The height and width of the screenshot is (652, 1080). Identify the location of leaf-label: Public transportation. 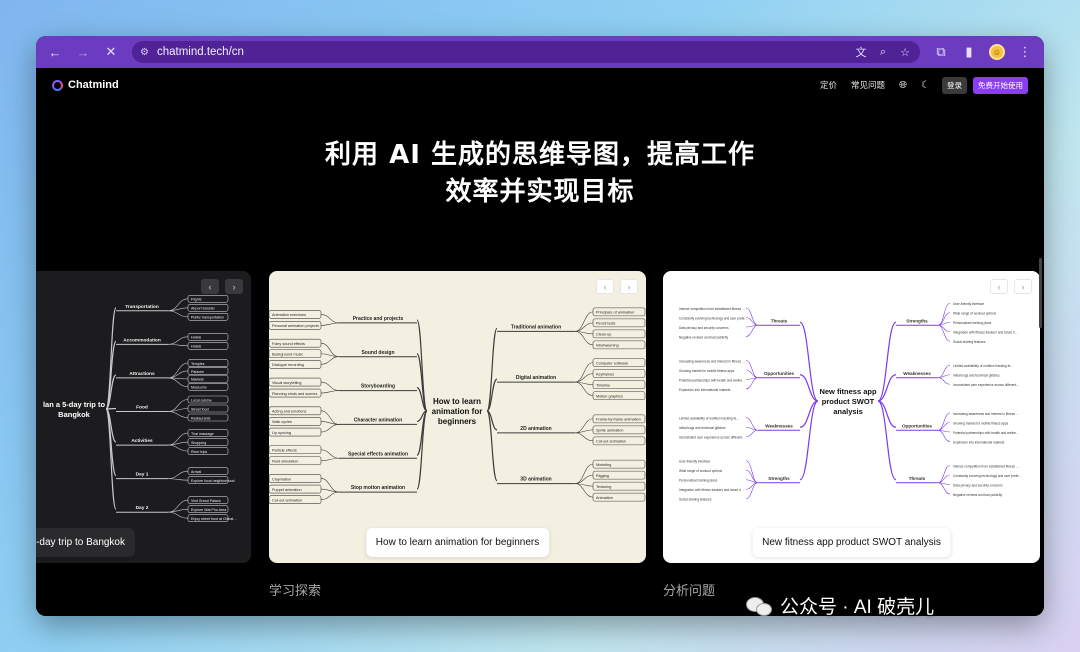
(207, 318).